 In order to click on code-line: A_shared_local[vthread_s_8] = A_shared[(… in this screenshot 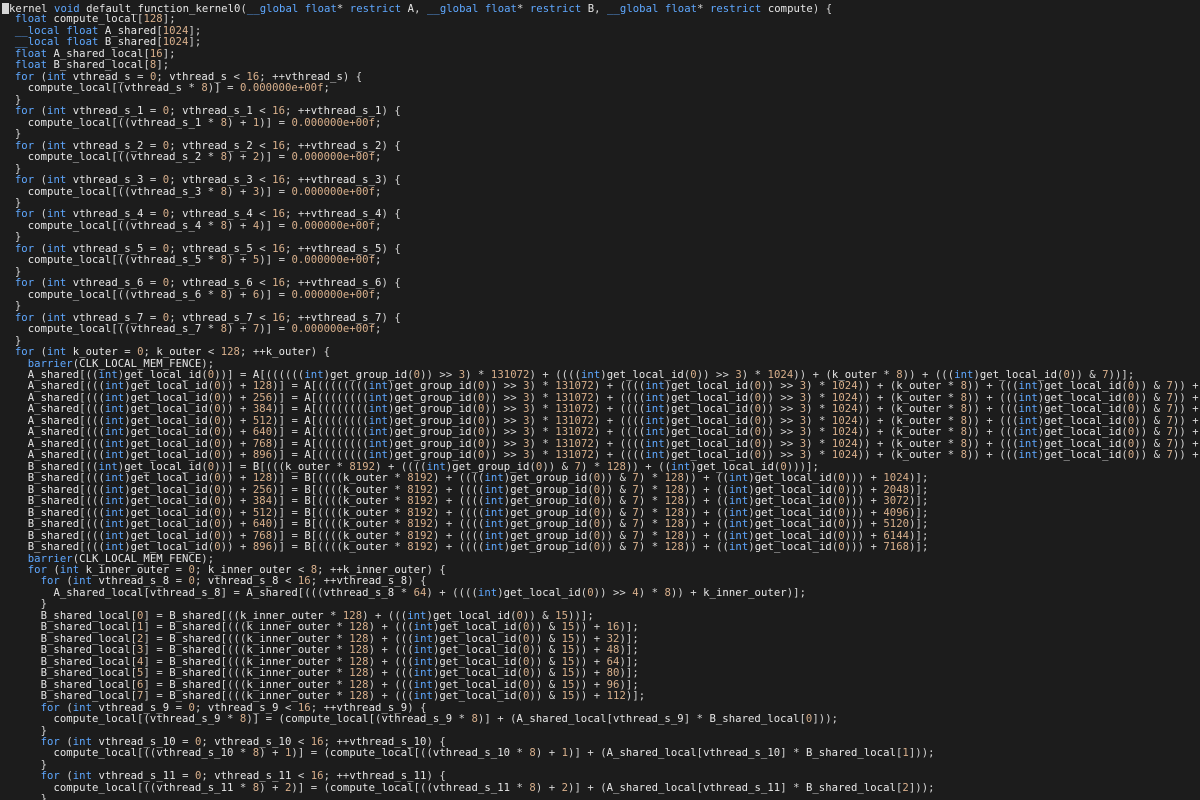, I will do `click(600, 593)`.